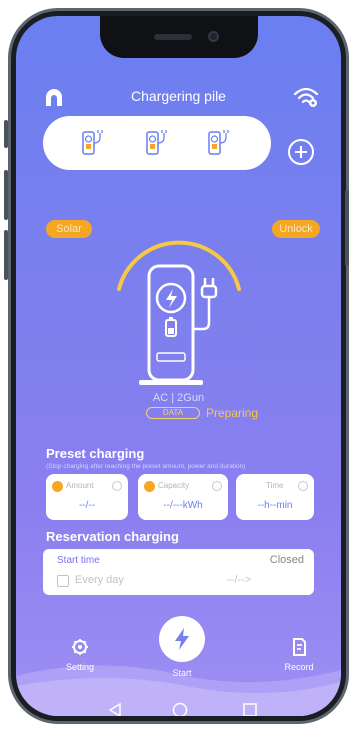 This screenshot has height=729, width=353. Describe the element at coordinates (115, 709) in the screenshot. I see `back-icon` at that location.